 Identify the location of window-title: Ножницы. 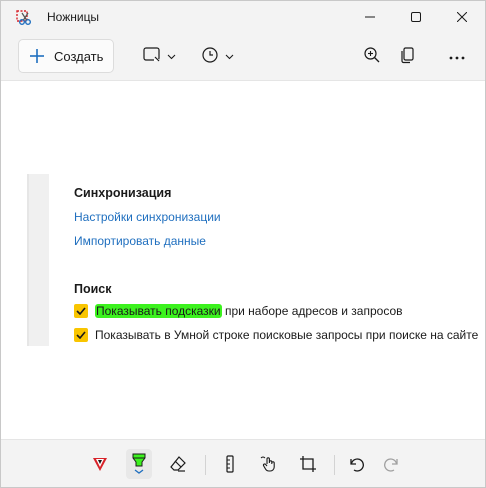
(73, 17).